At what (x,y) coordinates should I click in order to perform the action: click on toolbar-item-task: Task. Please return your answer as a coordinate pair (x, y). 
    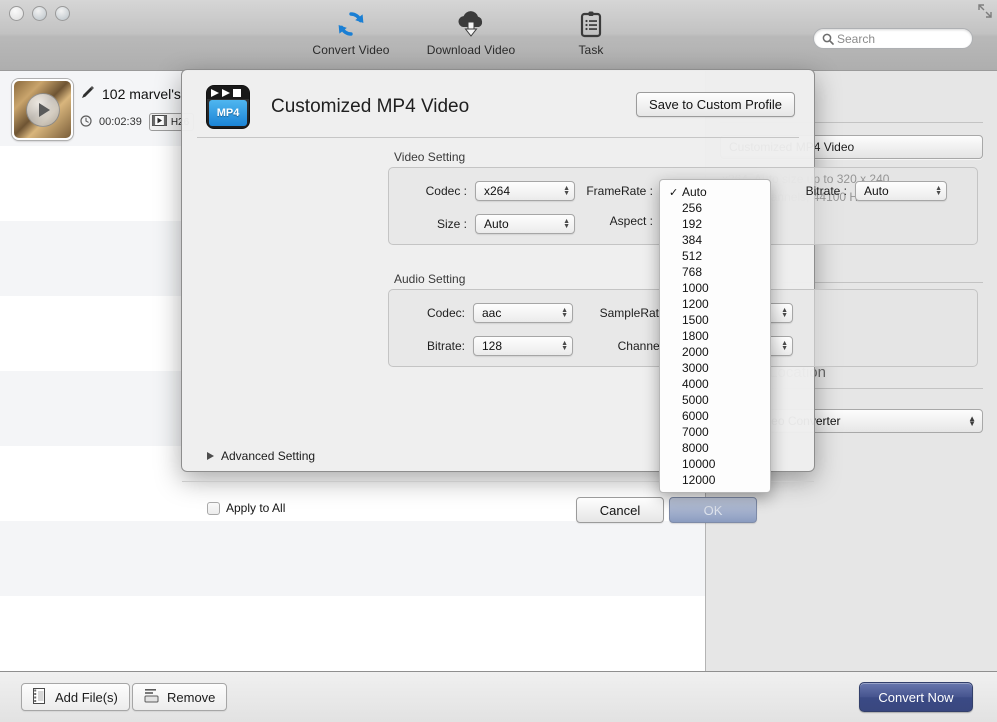
    Looking at the image, I should click on (591, 32).